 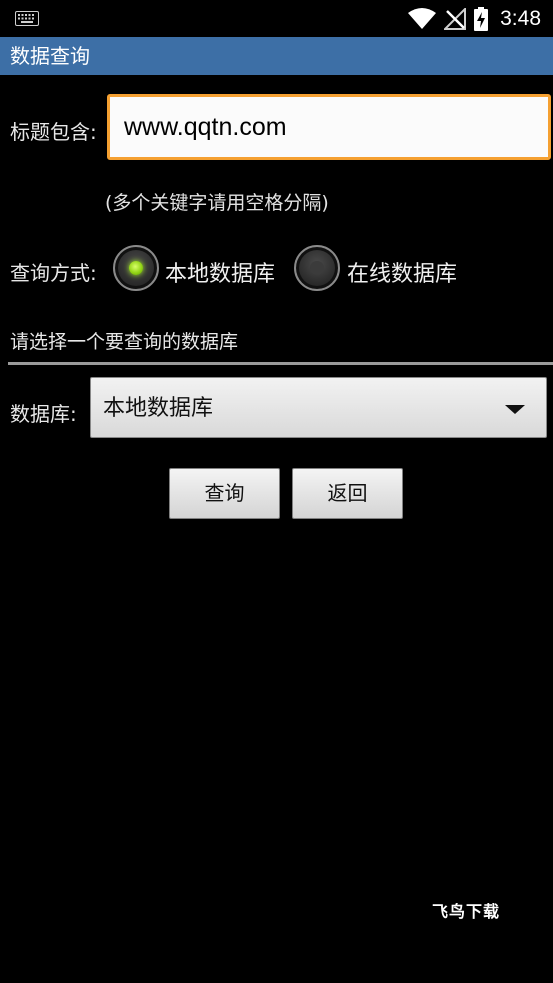 I want to click on no-signal-icon, so click(x=455, y=18).